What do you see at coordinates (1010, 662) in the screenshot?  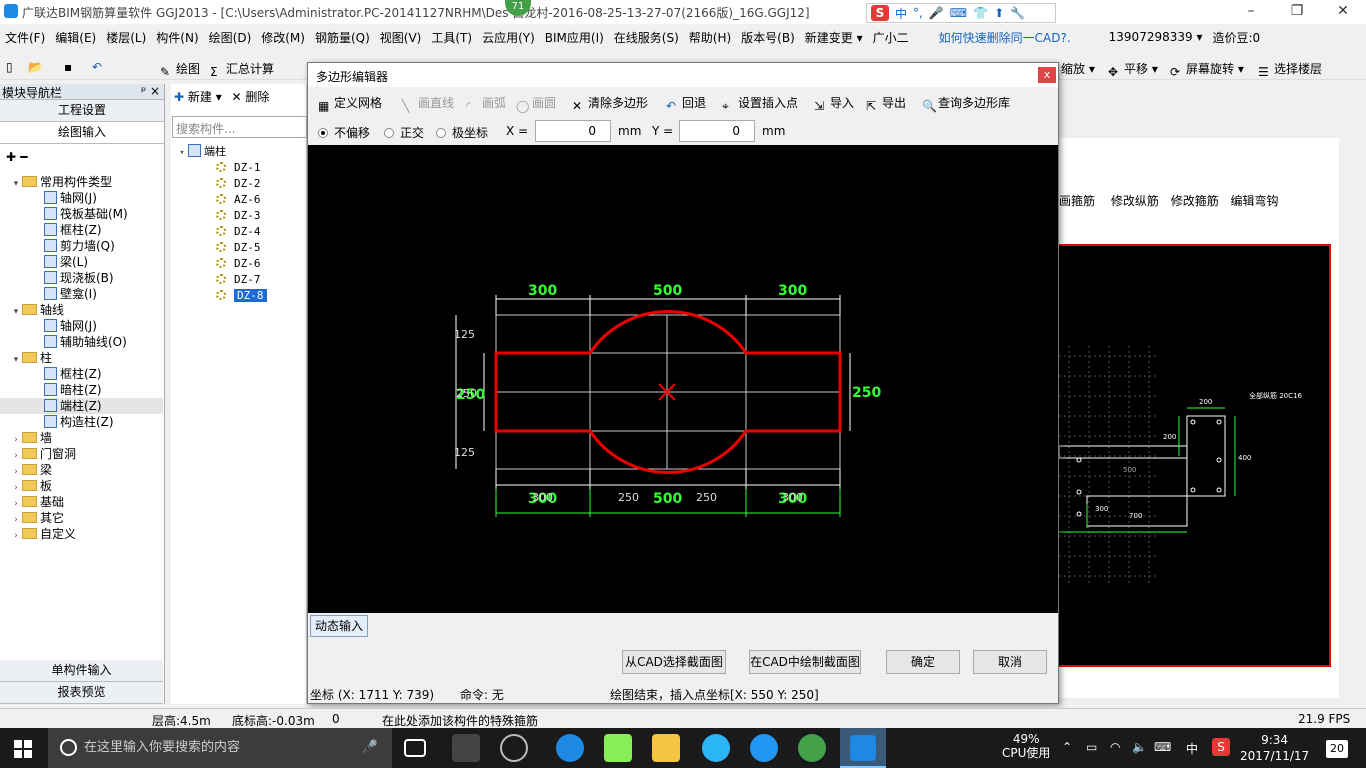 I see `cancel-button: 取消` at bounding box center [1010, 662].